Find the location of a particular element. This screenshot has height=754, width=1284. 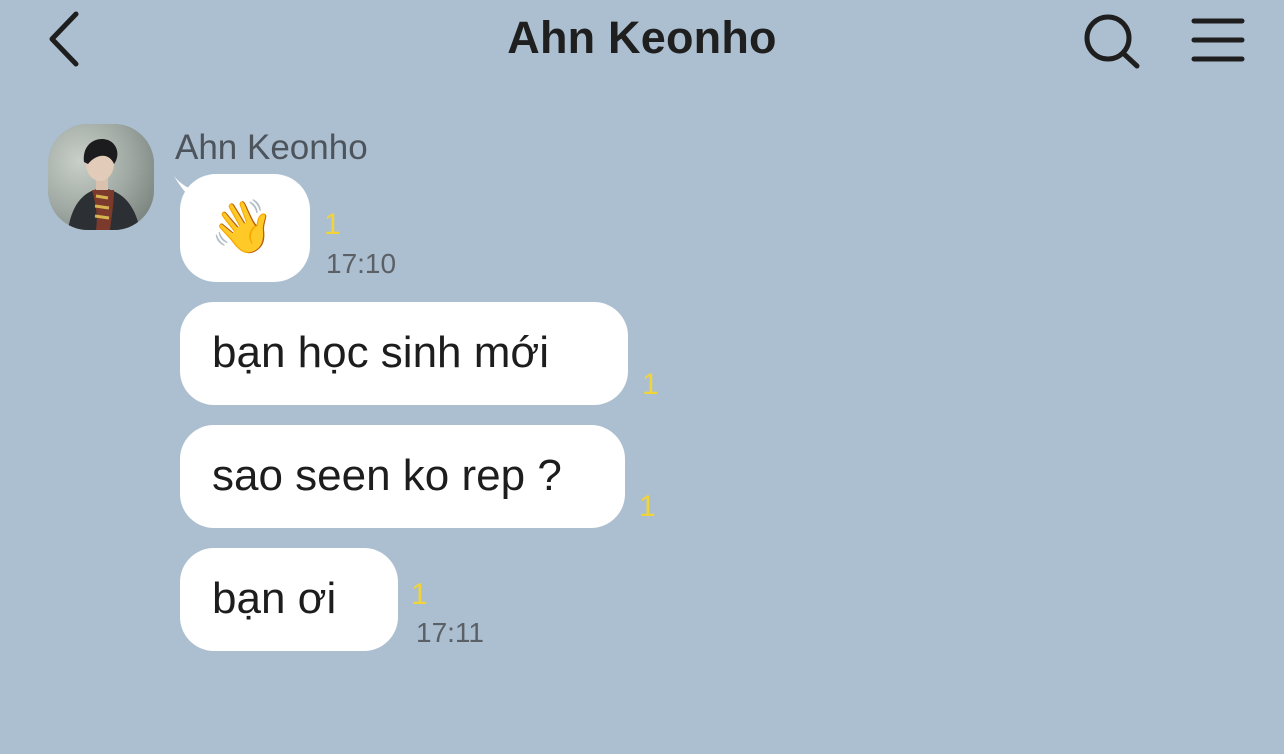

message-bubble: bạn ơi is located at coordinates (289, 599).